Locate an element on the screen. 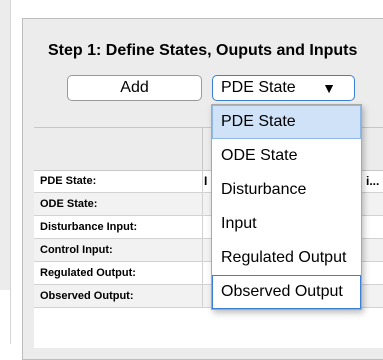  chevron-down-icon: ▼ is located at coordinates (329, 88).